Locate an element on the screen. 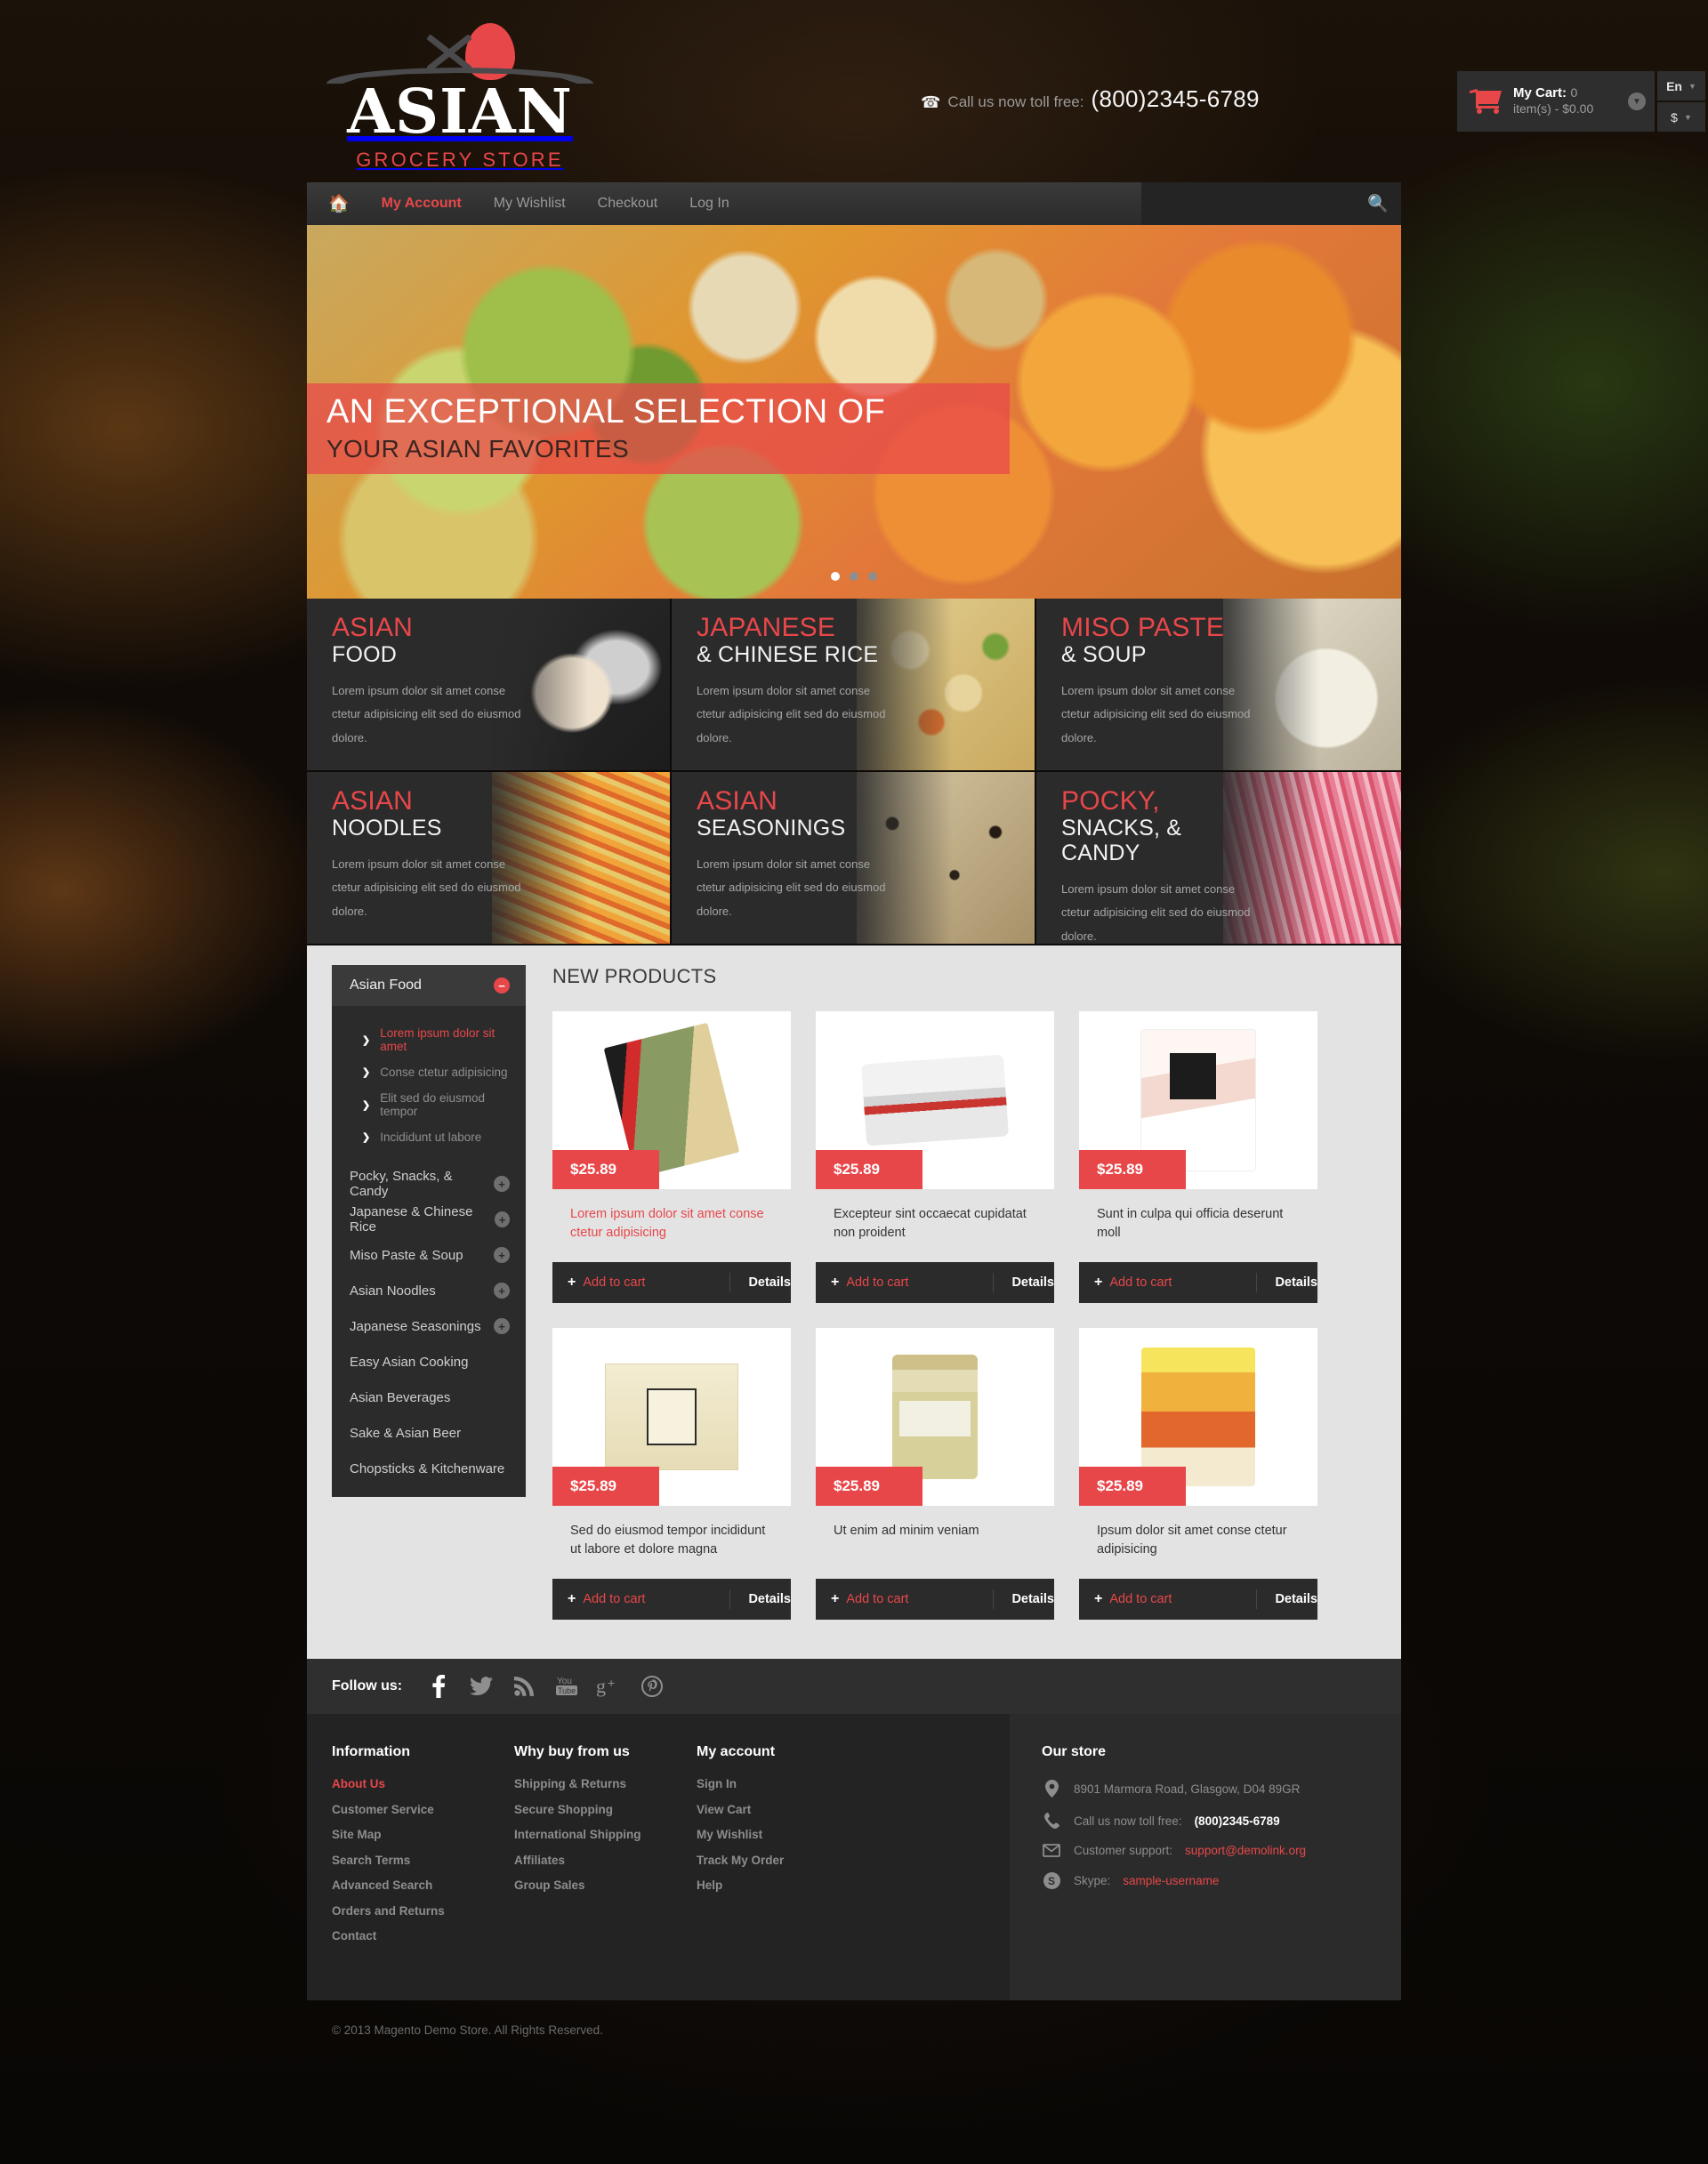 This screenshot has height=2164, width=1708. list-item: ❯ Conse ctetur adipisicing is located at coordinates (429, 1072).